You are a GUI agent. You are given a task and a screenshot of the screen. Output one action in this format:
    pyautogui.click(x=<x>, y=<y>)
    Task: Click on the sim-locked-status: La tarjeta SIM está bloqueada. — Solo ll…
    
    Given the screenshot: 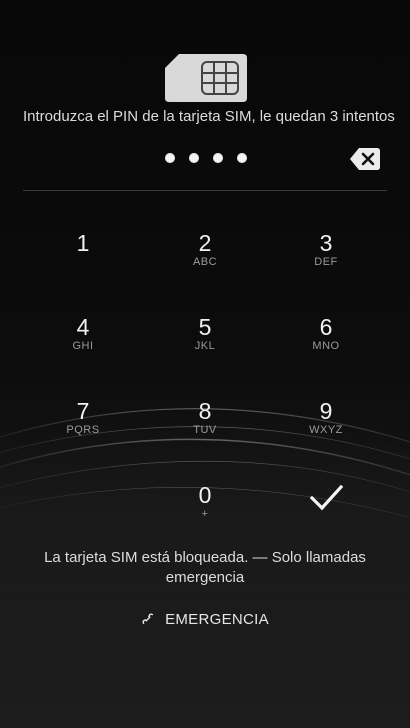 What is the action you would take?
    pyautogui.click(x=205, y=567)
    